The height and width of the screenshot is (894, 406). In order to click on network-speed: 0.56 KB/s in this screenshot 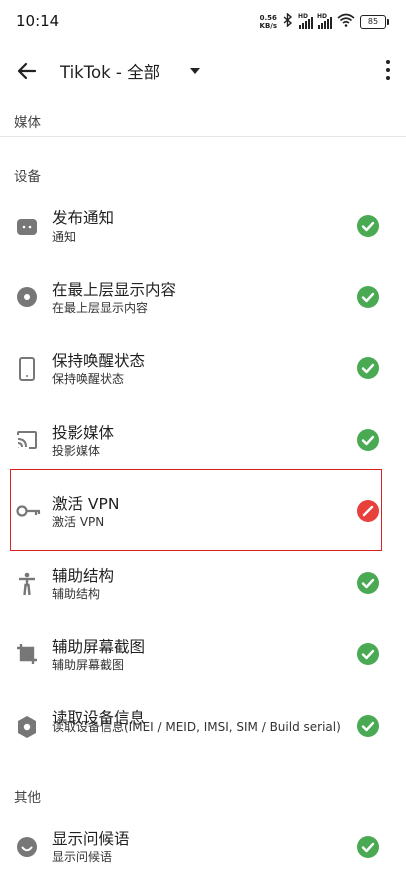, I will do `click(268, 22)`.